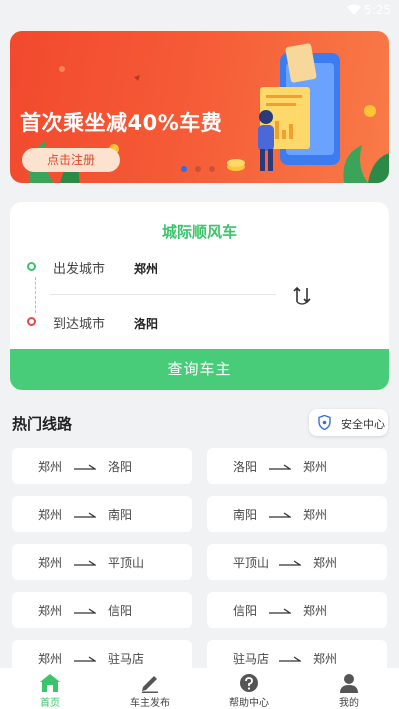 This screenshot has height=709, width=399. Describe the element at coordinates (31, 321) in the screenshot. I see `to-marker-icon` at that location.